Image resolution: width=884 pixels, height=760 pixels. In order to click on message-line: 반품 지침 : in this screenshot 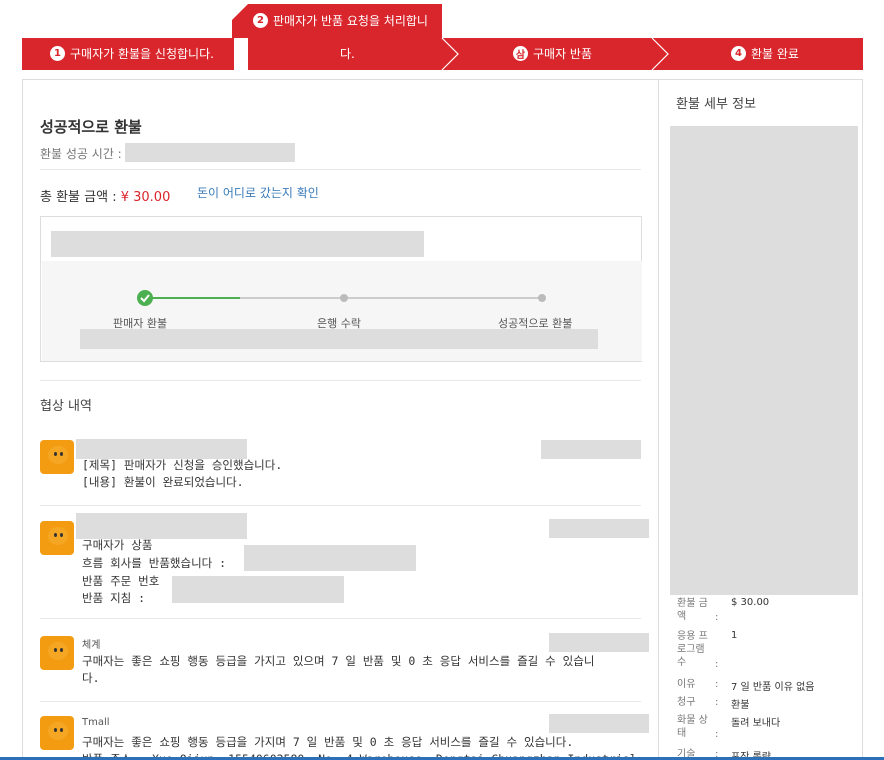, I will do `click(114, 598)`.